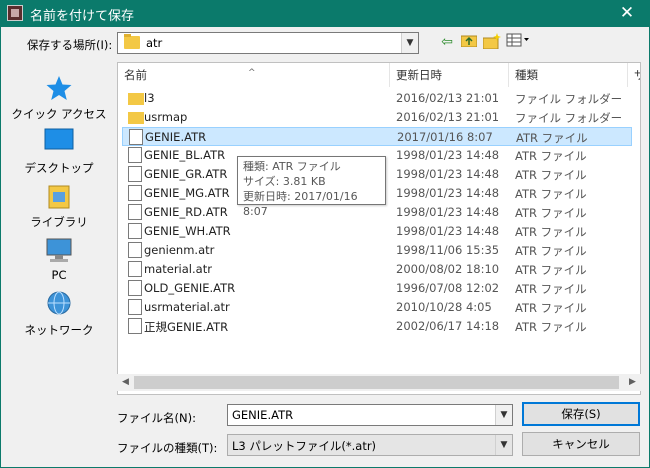 The width and height of the screenshot is (650, 468). I want to click on look-in-combo: atr ▼, so click(268, 43).